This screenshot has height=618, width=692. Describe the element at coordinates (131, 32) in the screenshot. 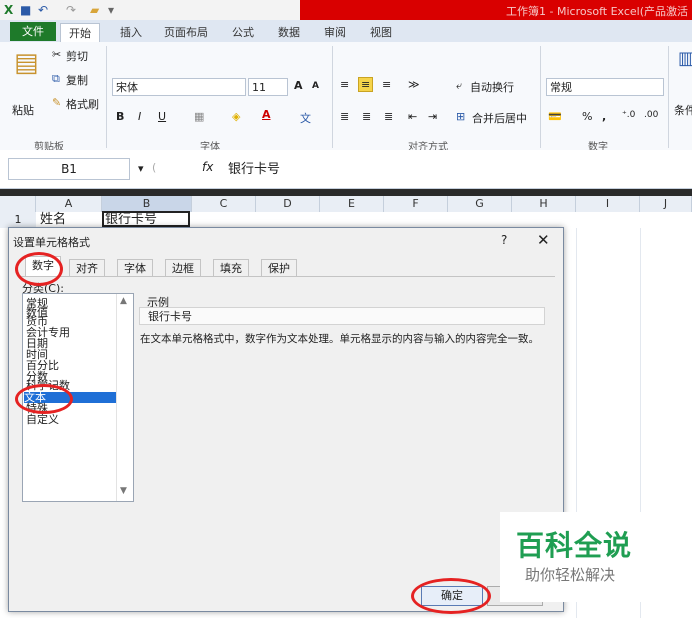

I see `tab-insert: 插入` at that location.